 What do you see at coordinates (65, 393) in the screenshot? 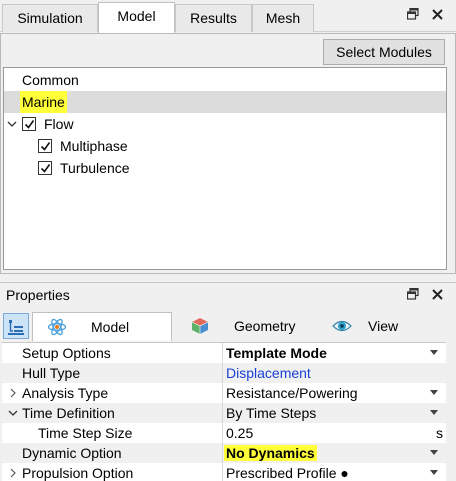
I see `property-name: Analysis Type` at bounding box center [65, 393].